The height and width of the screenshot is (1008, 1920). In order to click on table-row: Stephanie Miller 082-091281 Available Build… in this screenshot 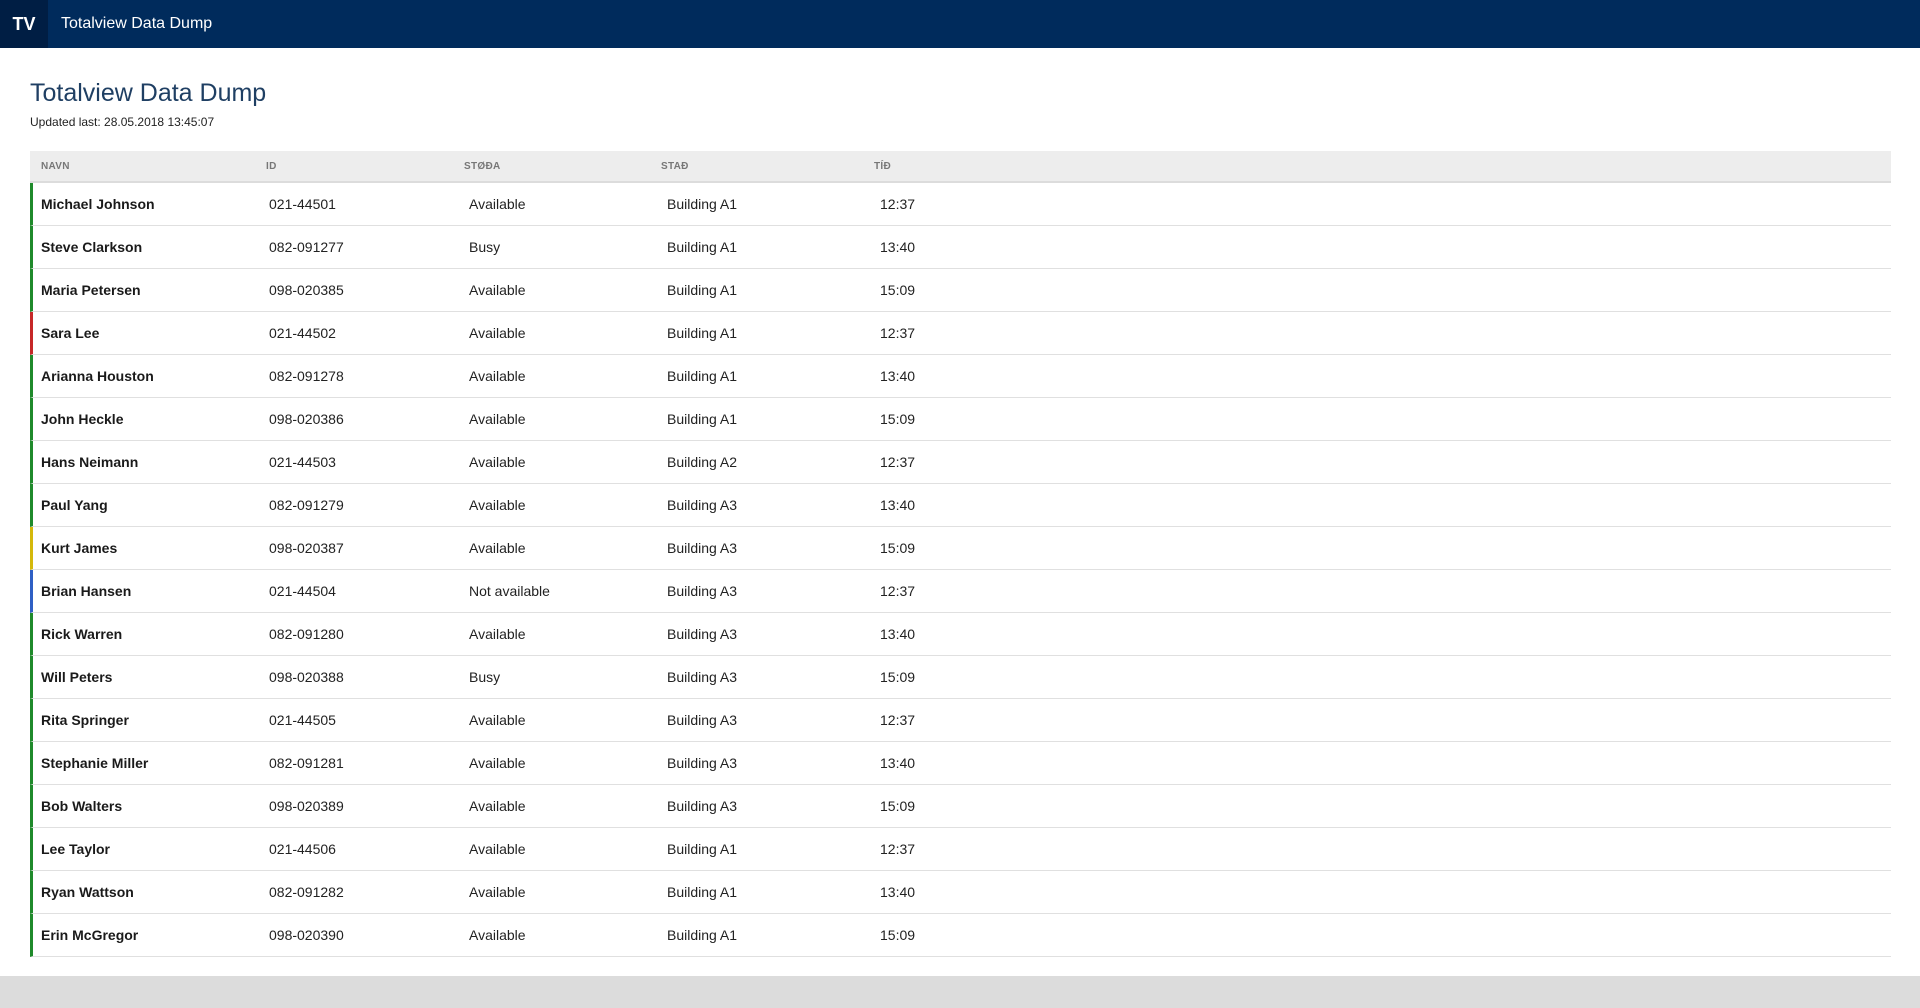, I will do `click(960, 763)`.